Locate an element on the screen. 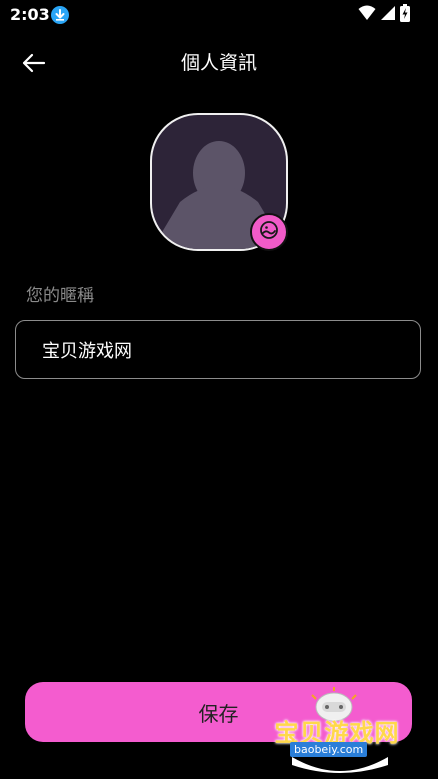 The height and width of the screenshot is (779, 438). avatar-section is located at coordinates (219, 182).